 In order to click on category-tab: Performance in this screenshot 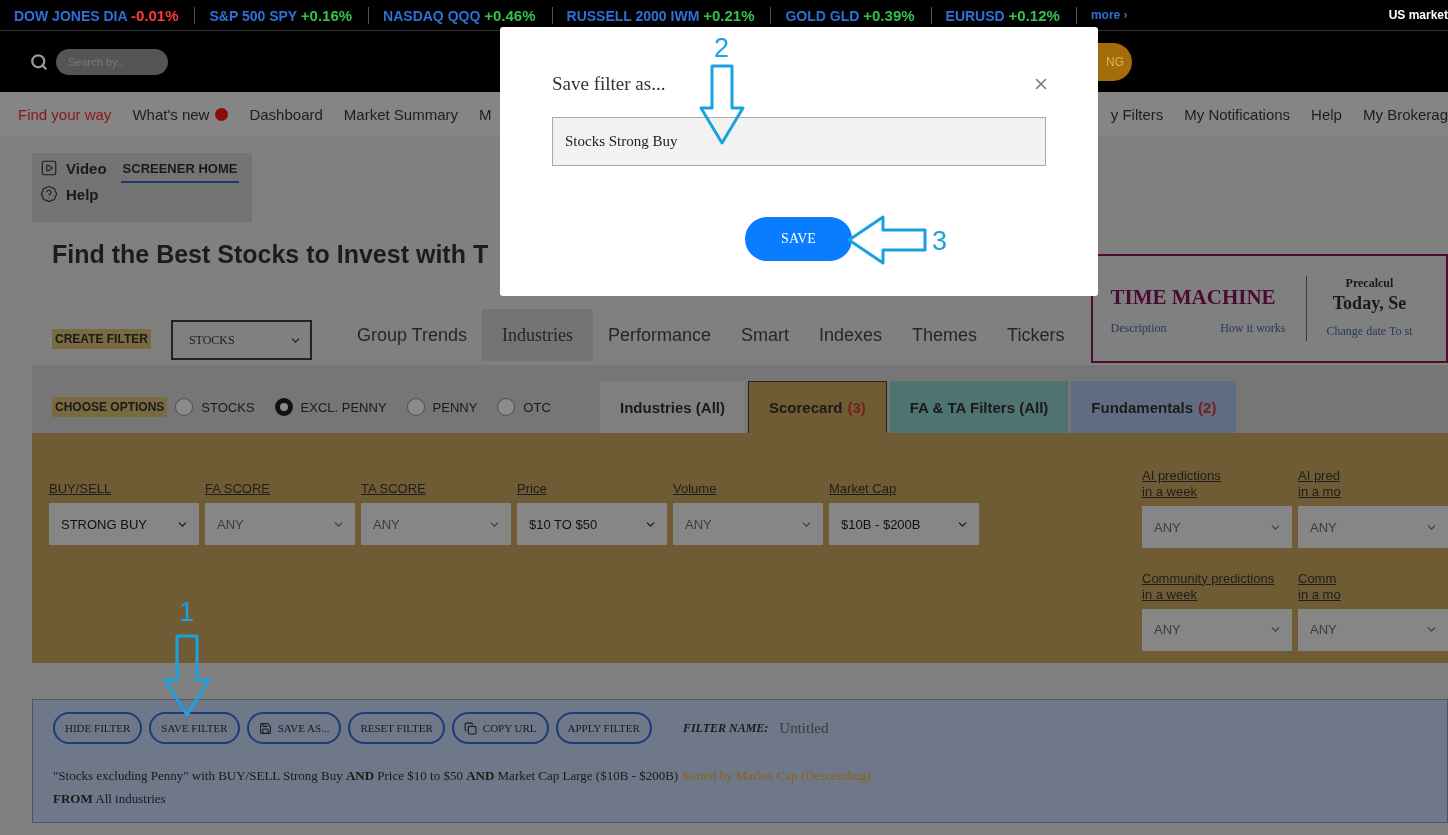, I will do `click(659, 335)`.